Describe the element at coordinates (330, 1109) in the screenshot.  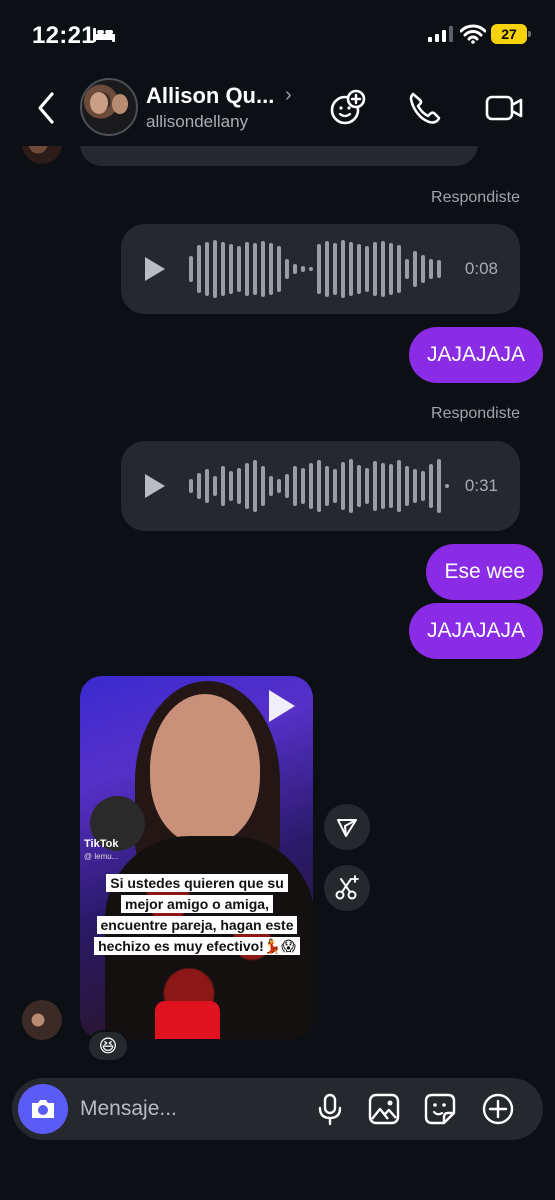
I see `microphone-icon` at that location.